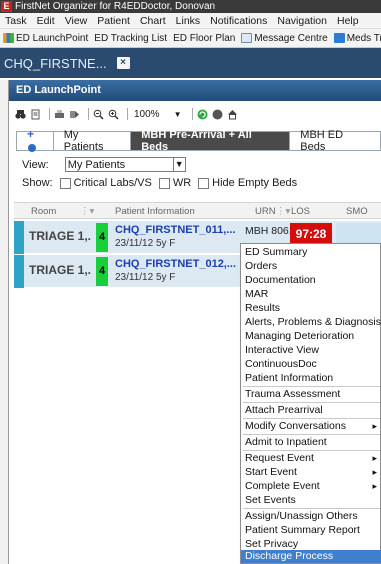 The height and width of the screenshot is (564, 381). Describe the element at coordinates (339, 38) in the screenshot. I see `meds-icon` at that location.